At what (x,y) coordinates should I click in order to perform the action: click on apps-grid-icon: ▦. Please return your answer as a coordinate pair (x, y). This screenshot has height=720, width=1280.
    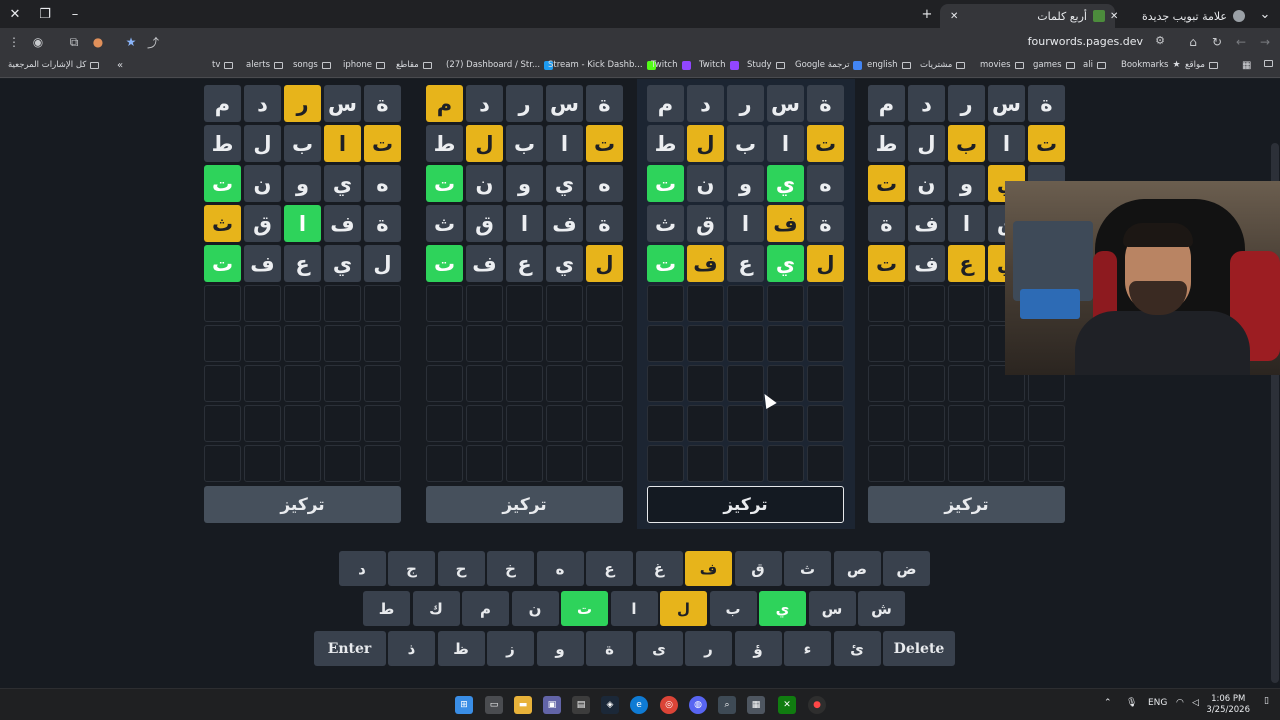
    Looking at the image, I should click on (1246, 65).